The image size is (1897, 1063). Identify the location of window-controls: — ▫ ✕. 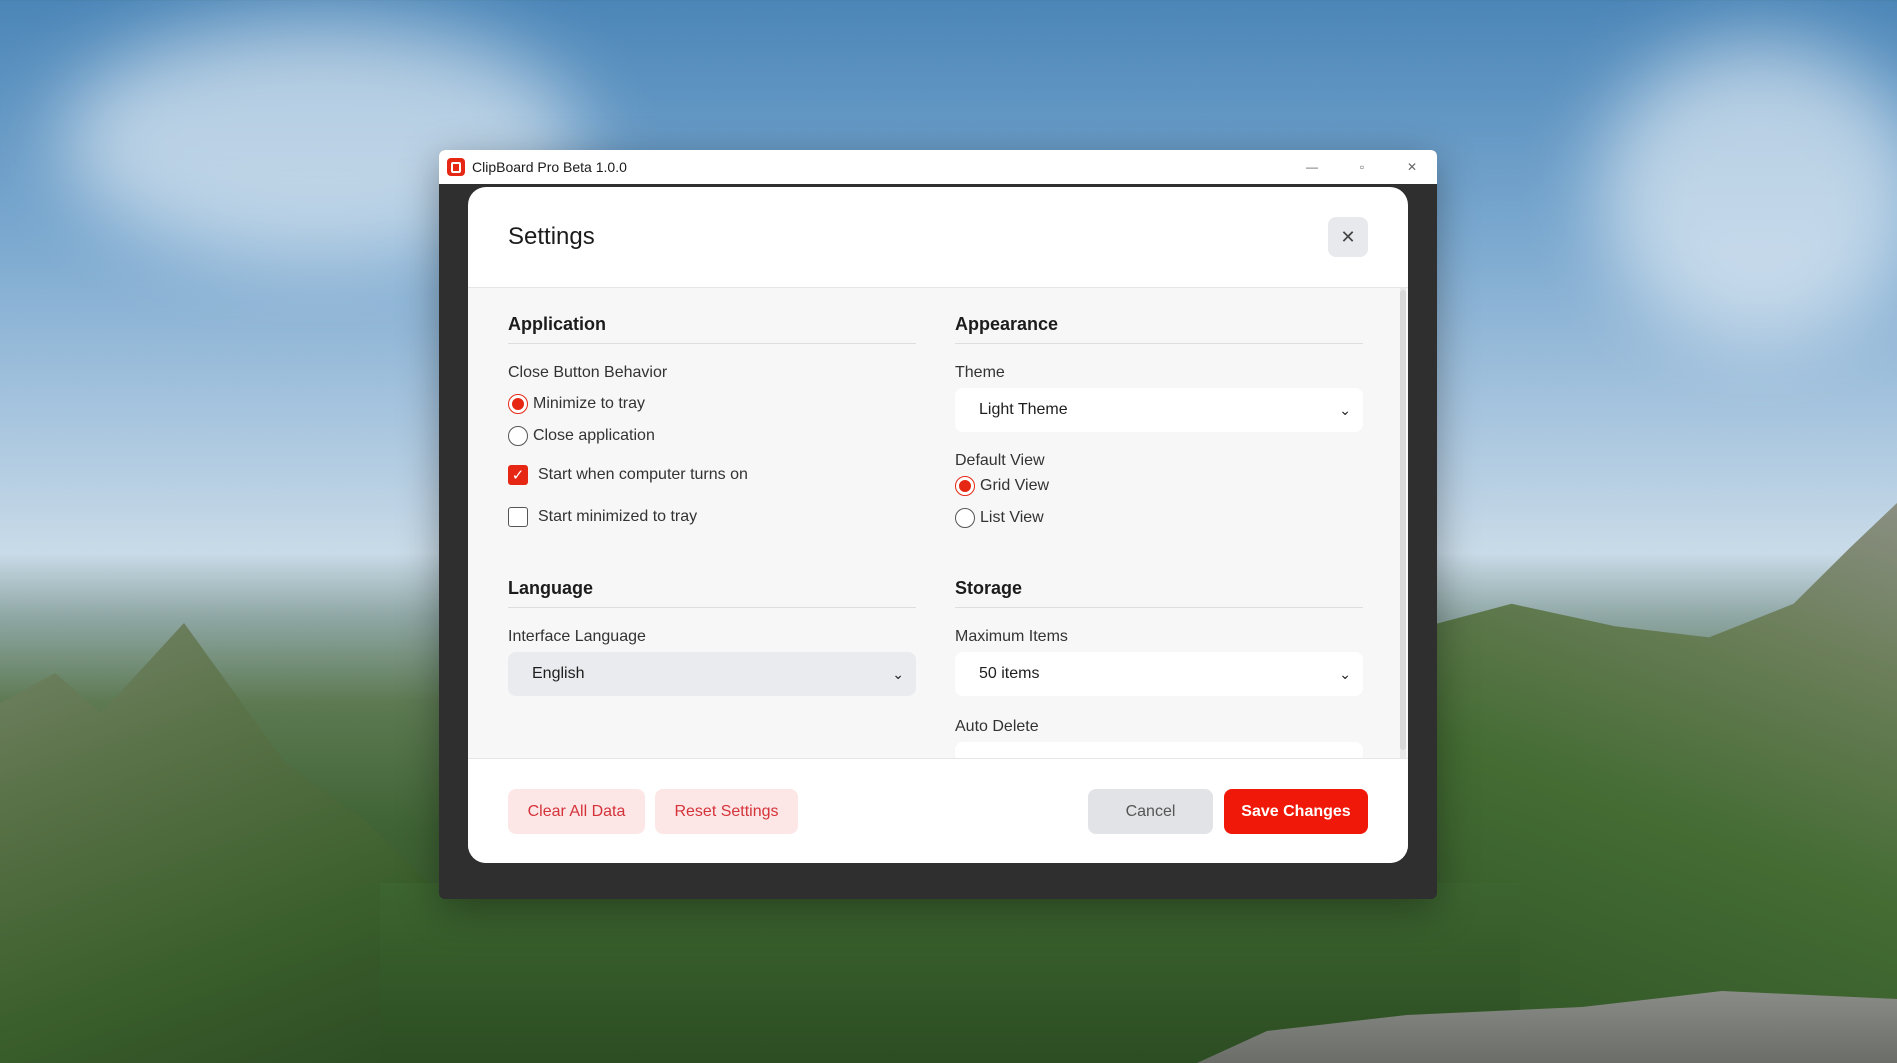
(1362, 167).